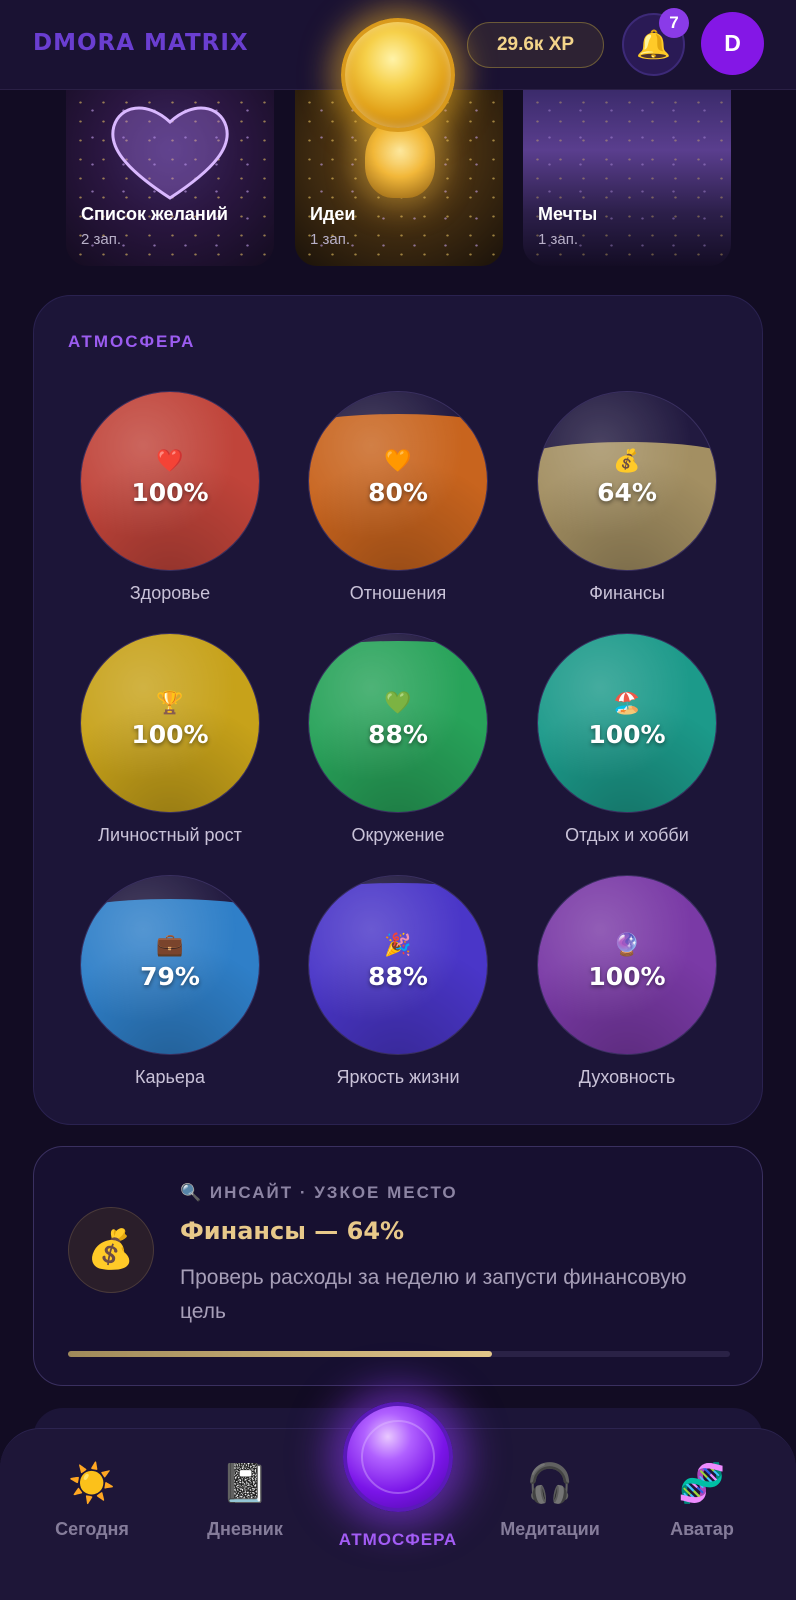 The height and width of the screenshot is (1600, 796). Describe the element at coordinates (333, 214) in the screenshot. I see `category-title: Идеи` at that location.